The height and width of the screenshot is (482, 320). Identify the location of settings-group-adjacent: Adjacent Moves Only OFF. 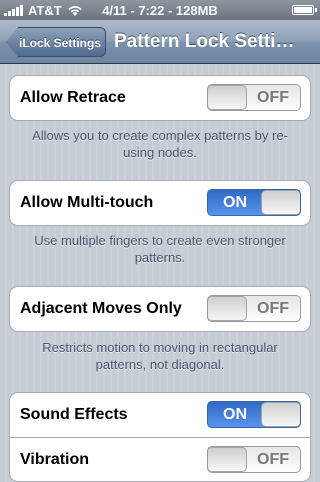
(160, 309).